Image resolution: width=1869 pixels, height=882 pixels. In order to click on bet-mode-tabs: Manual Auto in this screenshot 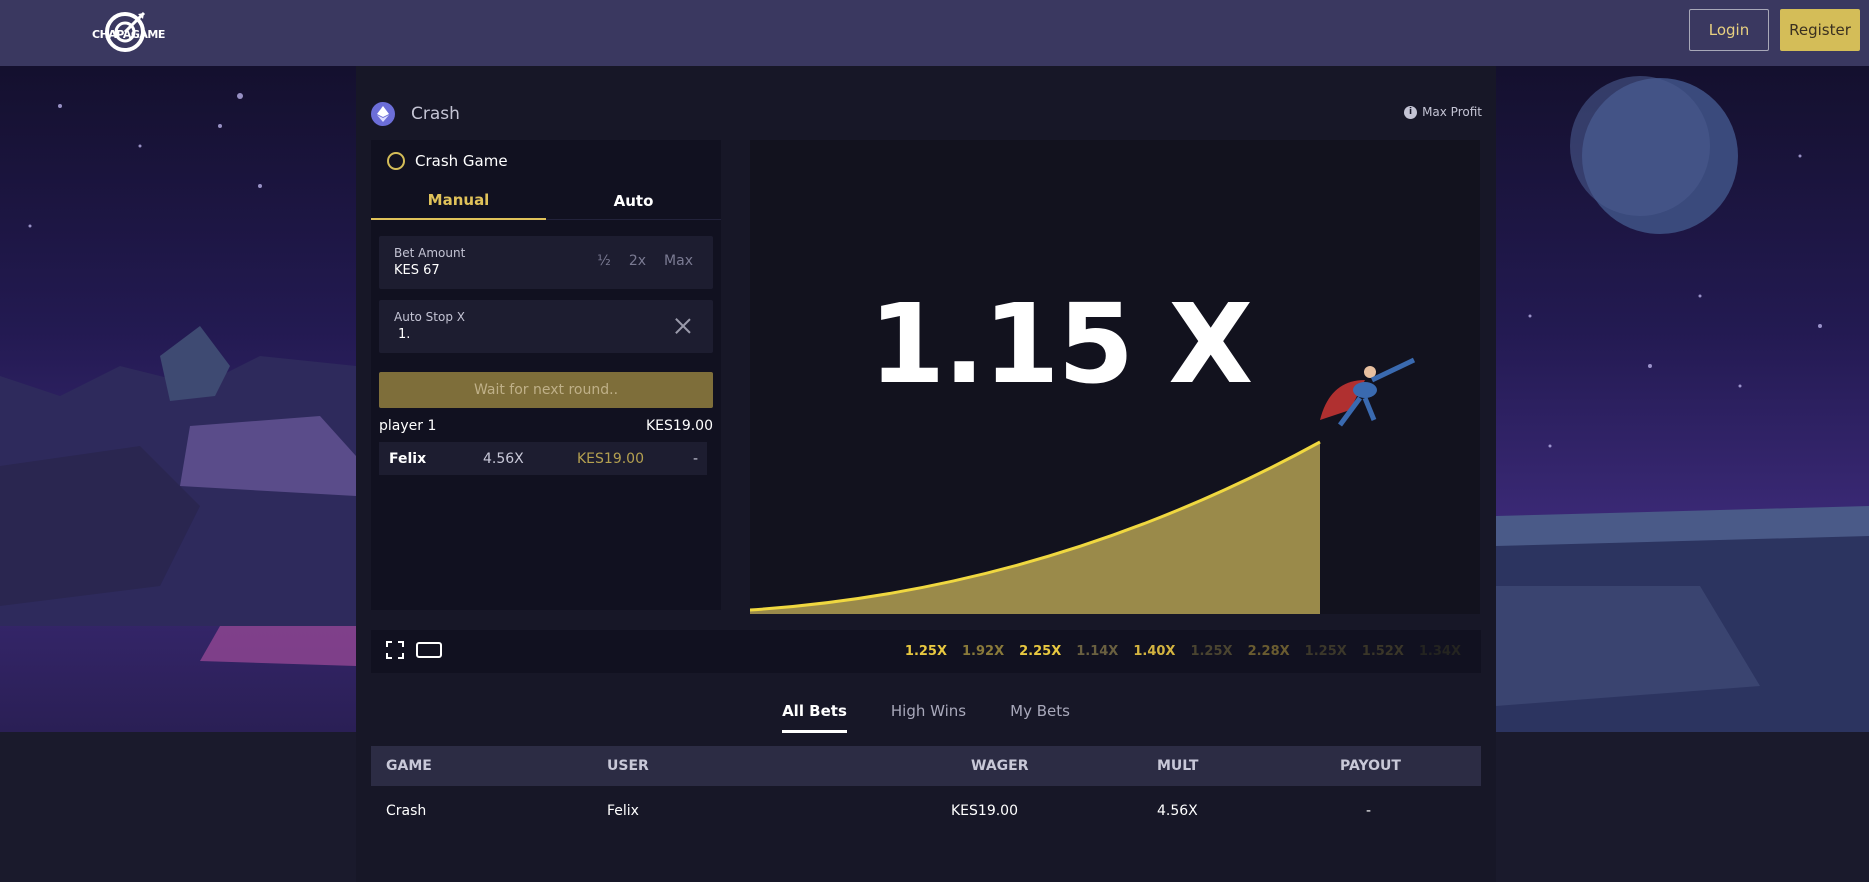, I will do `click(546, 201)`.